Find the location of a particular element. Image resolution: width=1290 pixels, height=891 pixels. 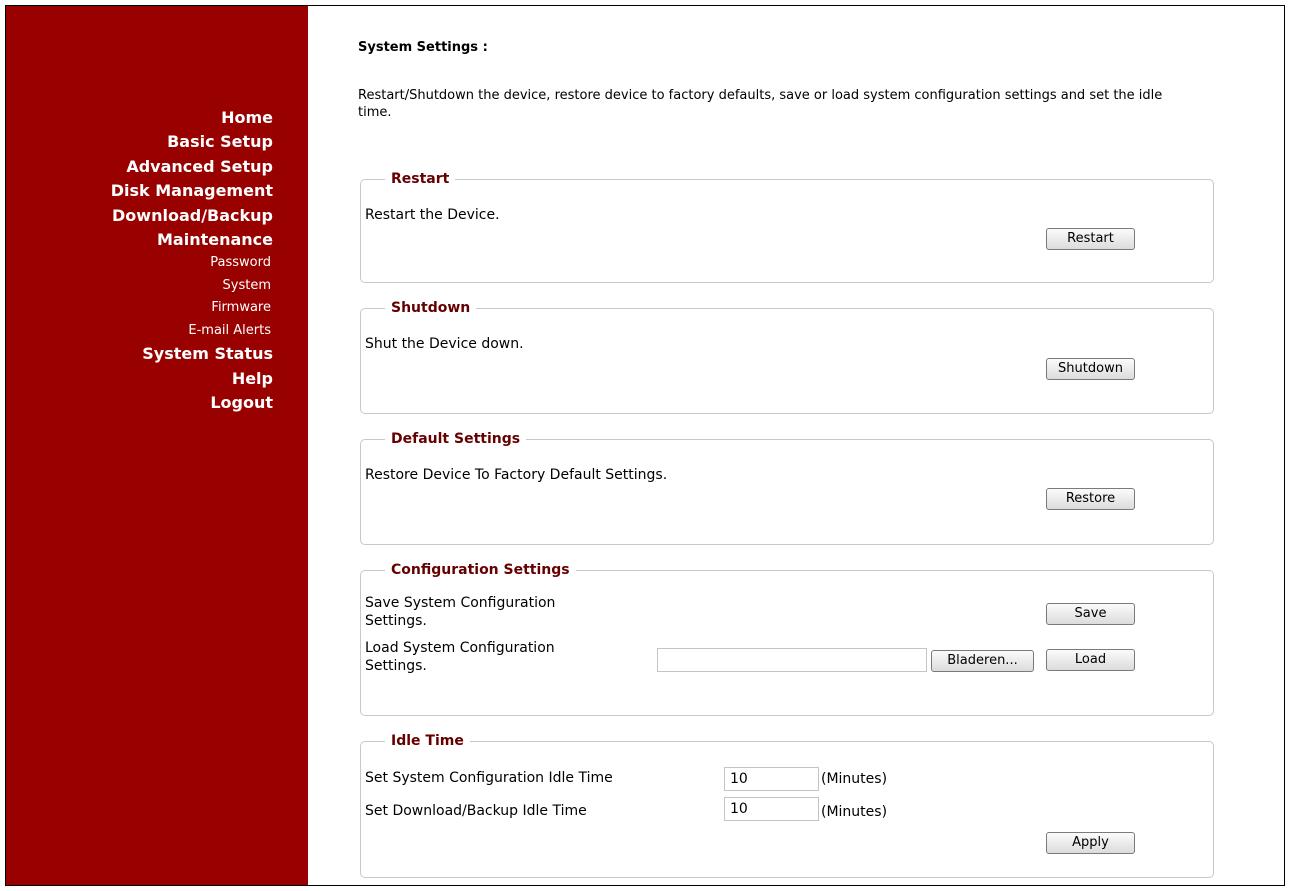

config-idle-unit: (Minutes) is located at coordinates (854, 779).